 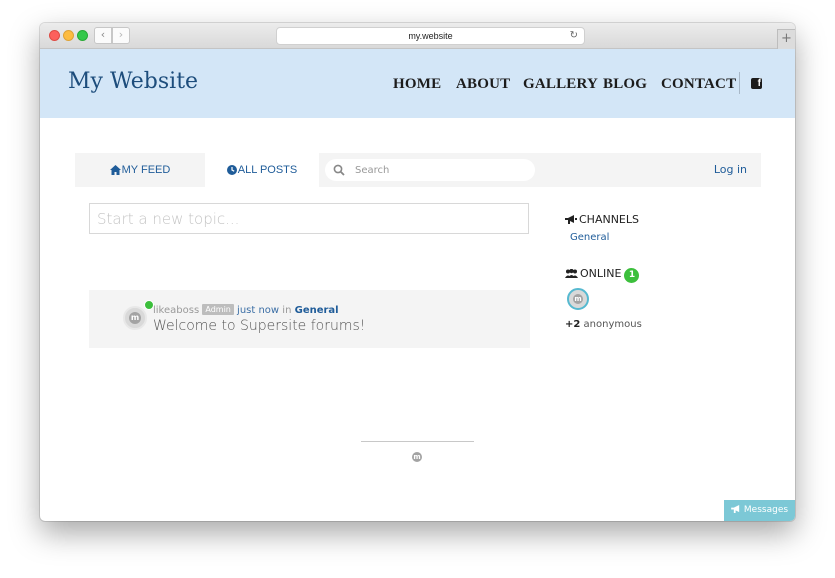 I want to click on messages-button: Messages, so click(x=759, y=510).